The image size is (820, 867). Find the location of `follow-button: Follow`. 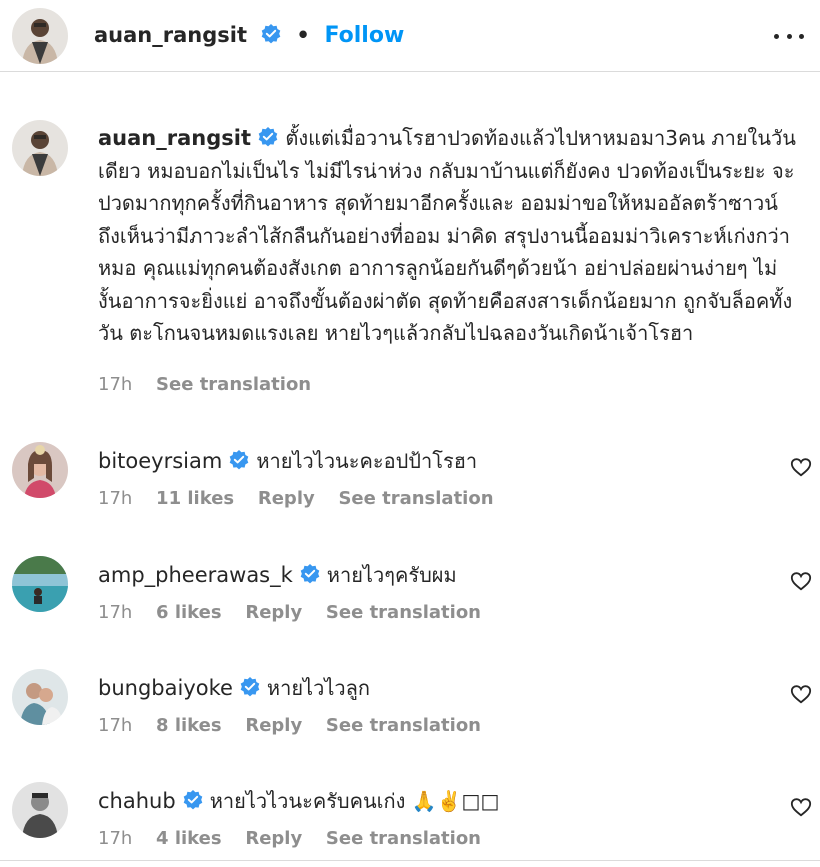

follow-button: Follow is located at coordinates (365, 35).